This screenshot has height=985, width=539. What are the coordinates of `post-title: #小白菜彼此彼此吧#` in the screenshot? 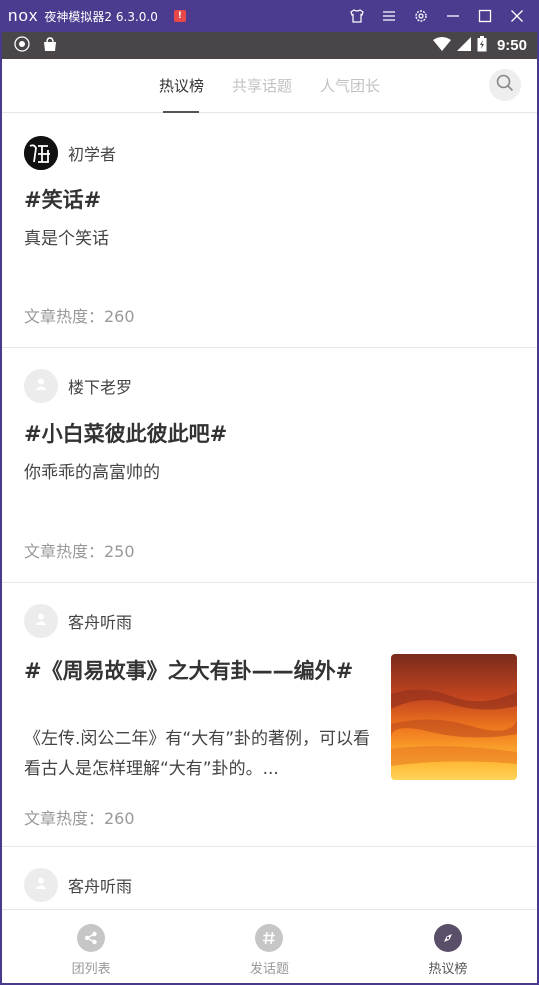 It's located at (125, 434).